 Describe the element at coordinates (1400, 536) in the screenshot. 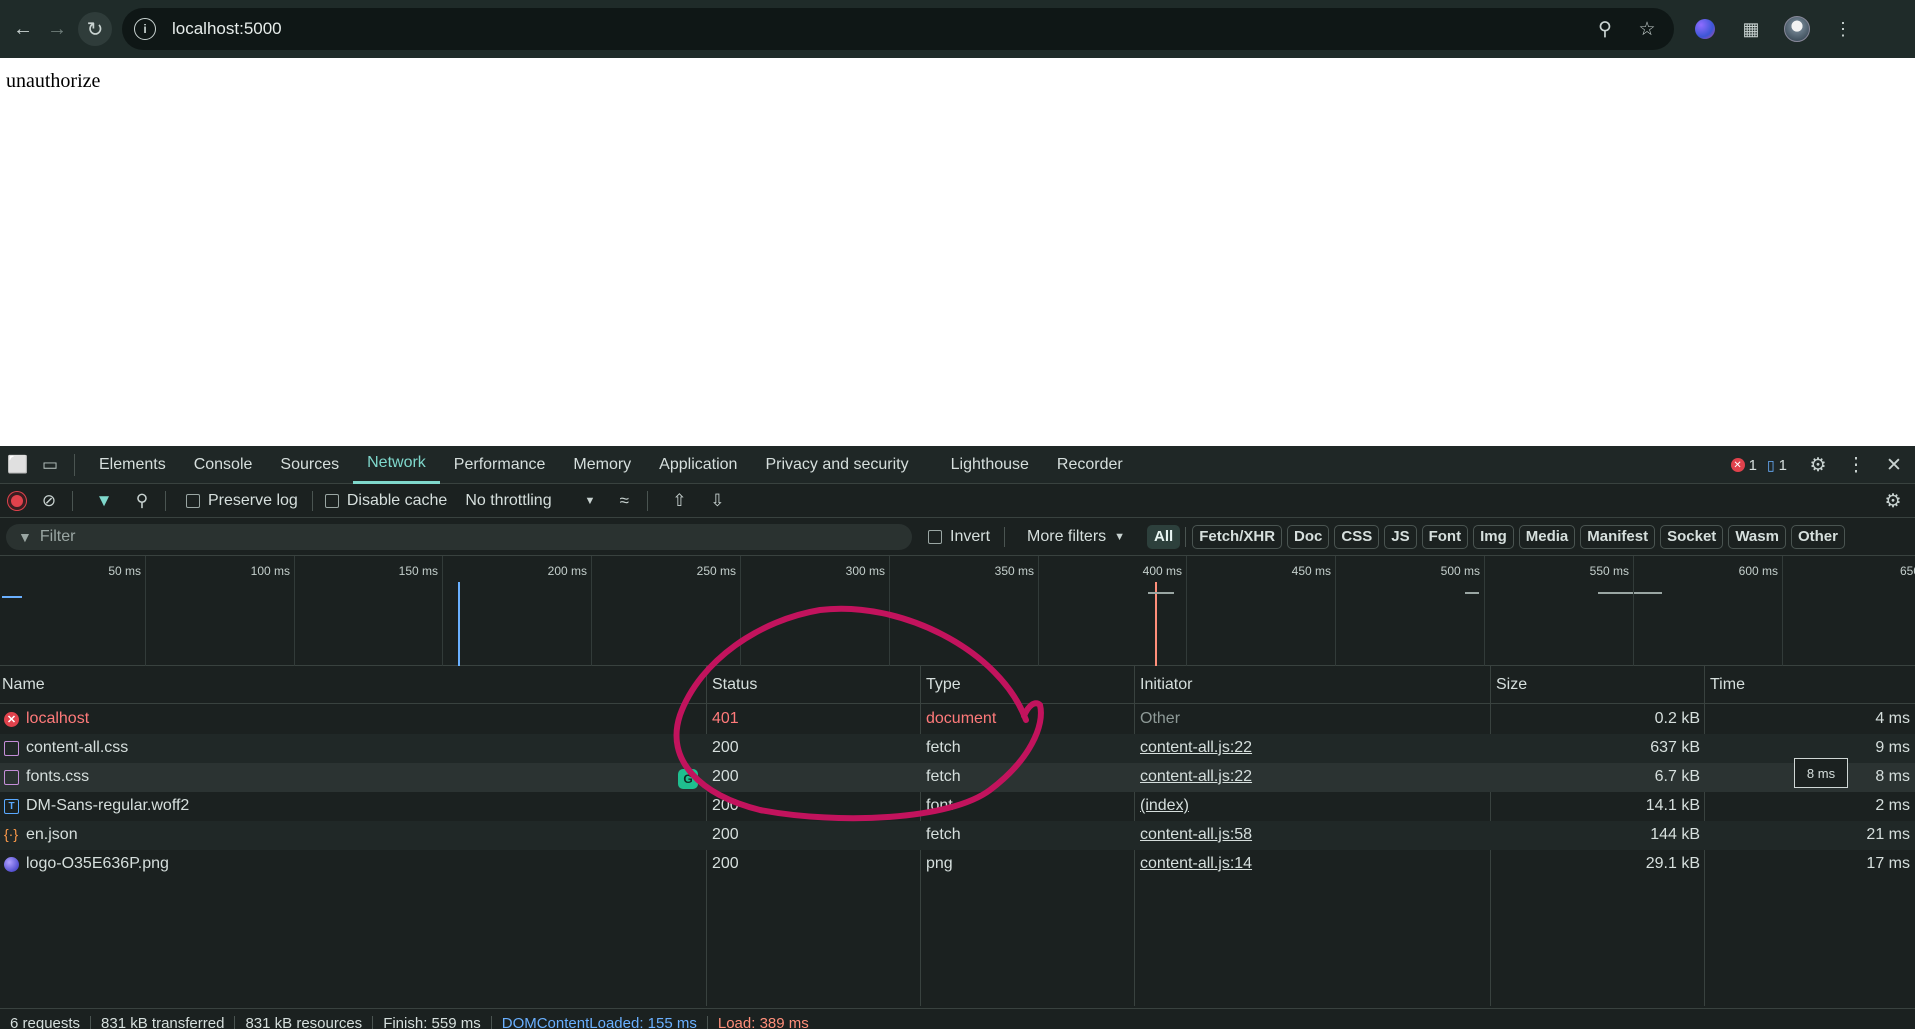

I see `chip-js: JS` at that location.